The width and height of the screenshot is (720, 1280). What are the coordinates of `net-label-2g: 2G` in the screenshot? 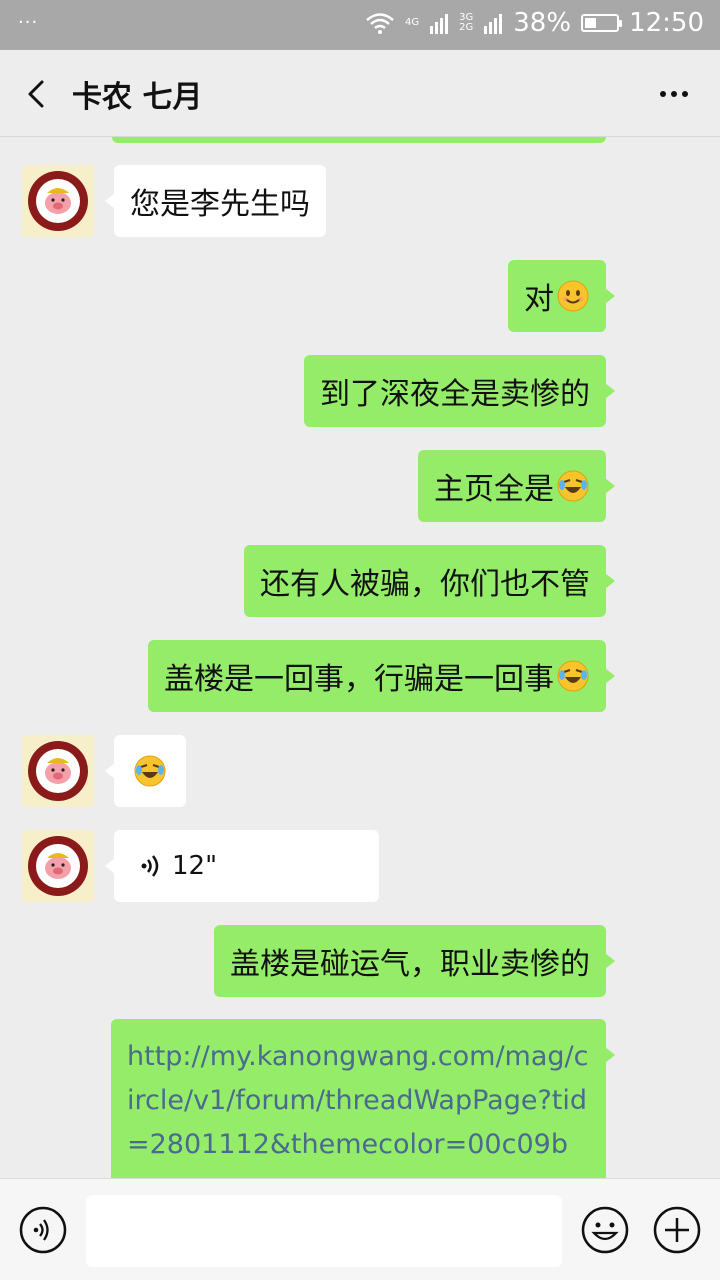 It's located at (466, 27).